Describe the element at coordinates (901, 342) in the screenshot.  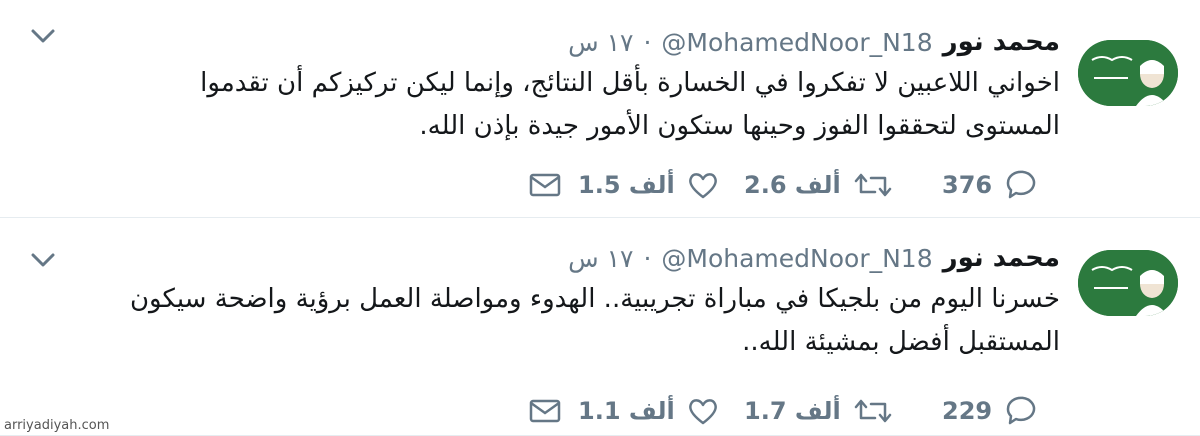
I see `tweet-text-line: المستقبل أفضل بمشيئة الله..` at that location.